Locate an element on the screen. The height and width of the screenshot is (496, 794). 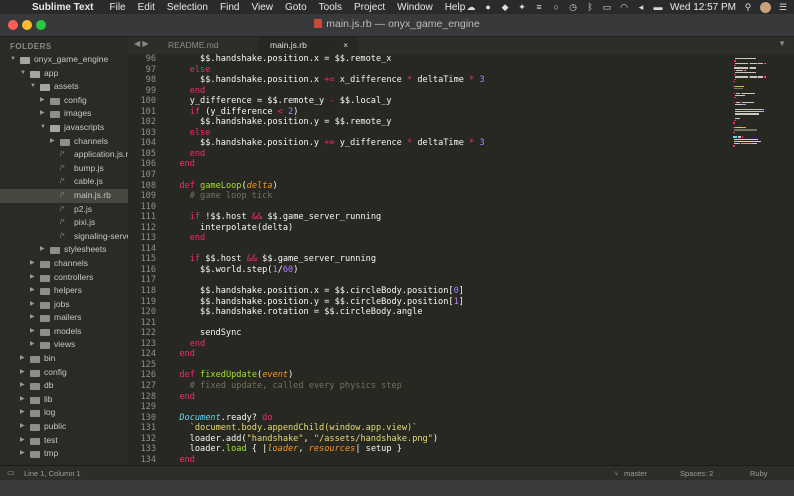
menu-app-name: Sublime Text is located at coordinates (63, 7).